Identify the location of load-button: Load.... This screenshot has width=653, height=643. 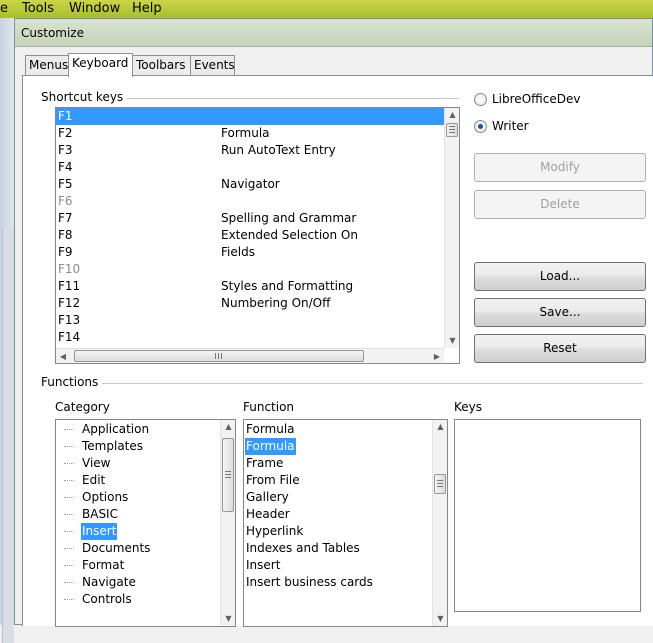
(560, 276).